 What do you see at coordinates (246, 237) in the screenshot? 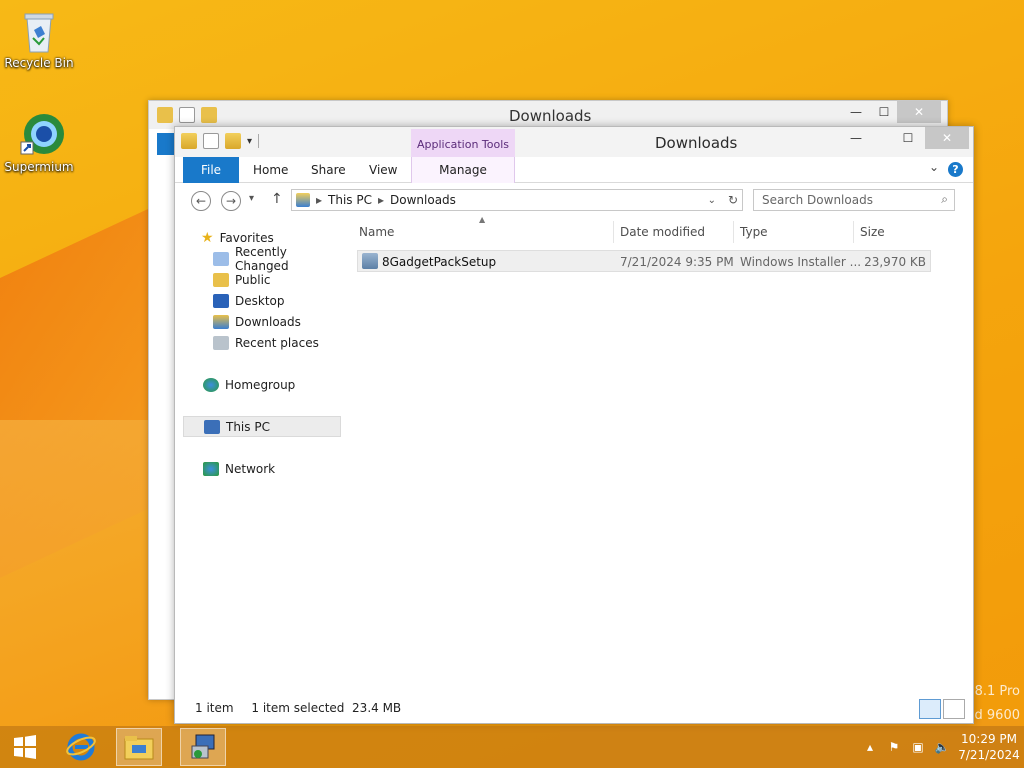
I see `nav-label: Favorites` at bounding box center [246, 237].